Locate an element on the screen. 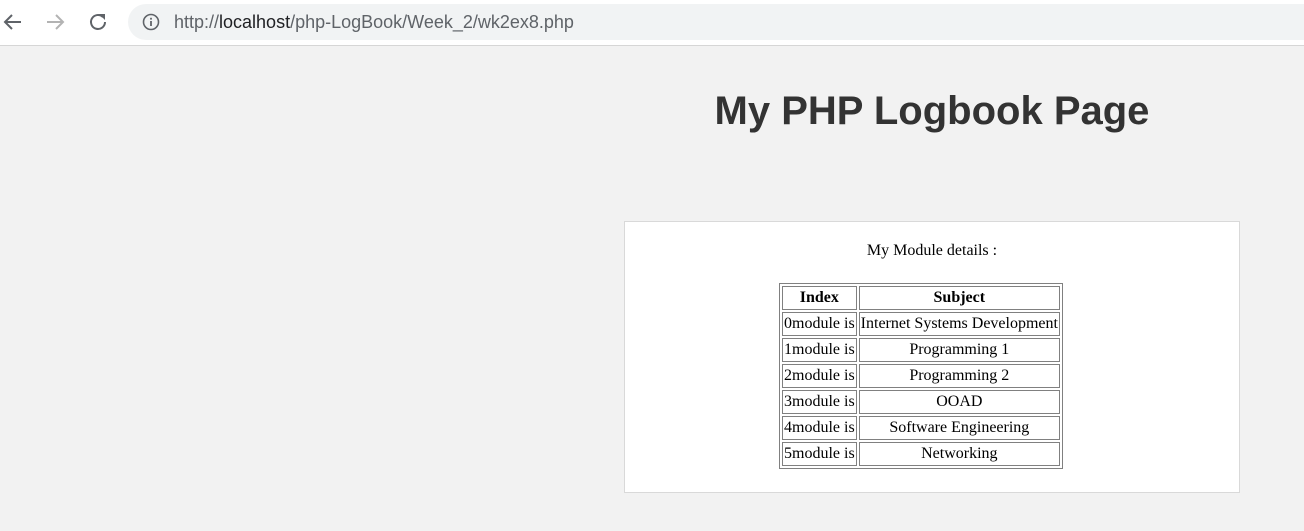 Image resolution: width=1304 pixels, height=531 pixels. url-host: localhost is located at coordinates (255, 22).